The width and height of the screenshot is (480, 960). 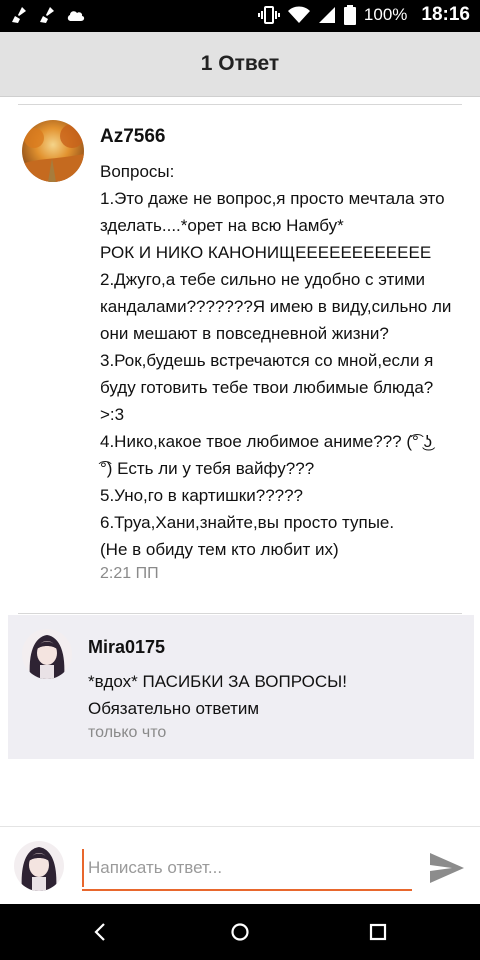 I want to click on battery-icon, so click(x=349, y=15).